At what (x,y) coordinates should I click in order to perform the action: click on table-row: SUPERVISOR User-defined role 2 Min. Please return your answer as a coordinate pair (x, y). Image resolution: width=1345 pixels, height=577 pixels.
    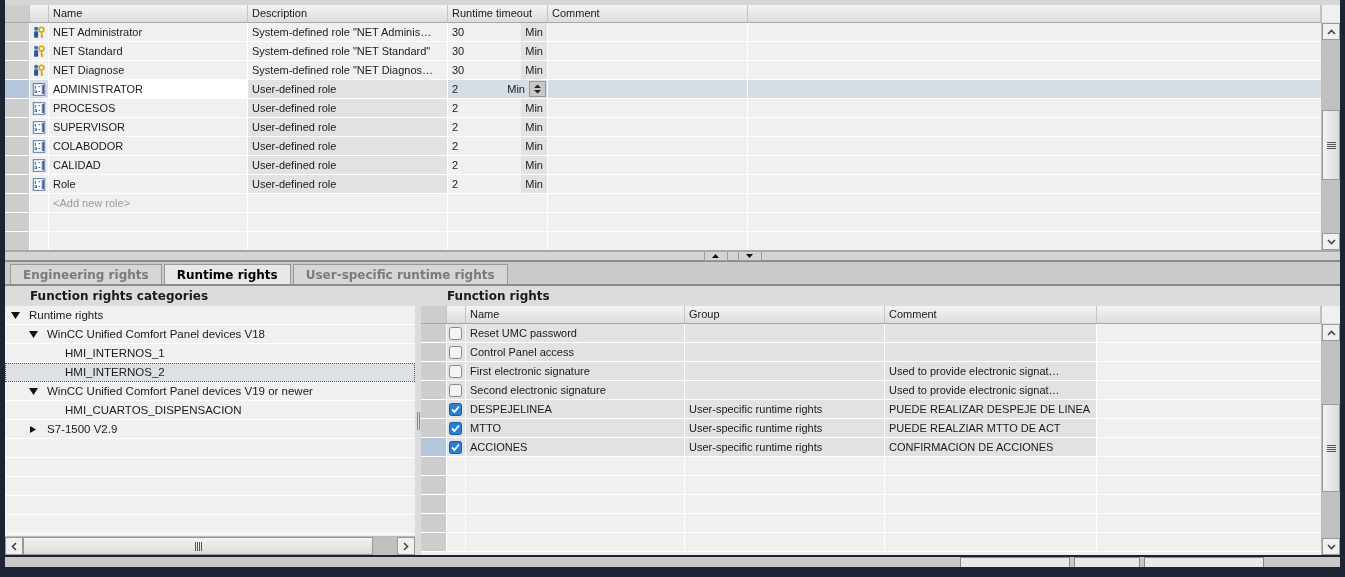
    Looking at the image, I should click on (663, 127).